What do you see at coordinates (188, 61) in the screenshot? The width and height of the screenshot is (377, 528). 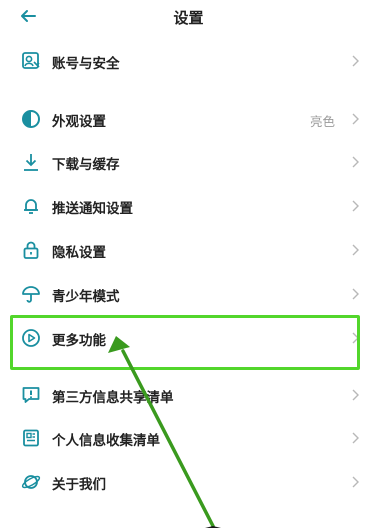 I see `menu-item-account-security: 账号与安全` at bounding box center [188, 61].